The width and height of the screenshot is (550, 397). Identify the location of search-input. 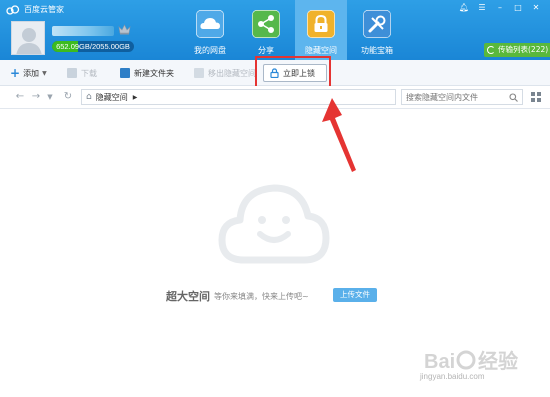
(462, 97).